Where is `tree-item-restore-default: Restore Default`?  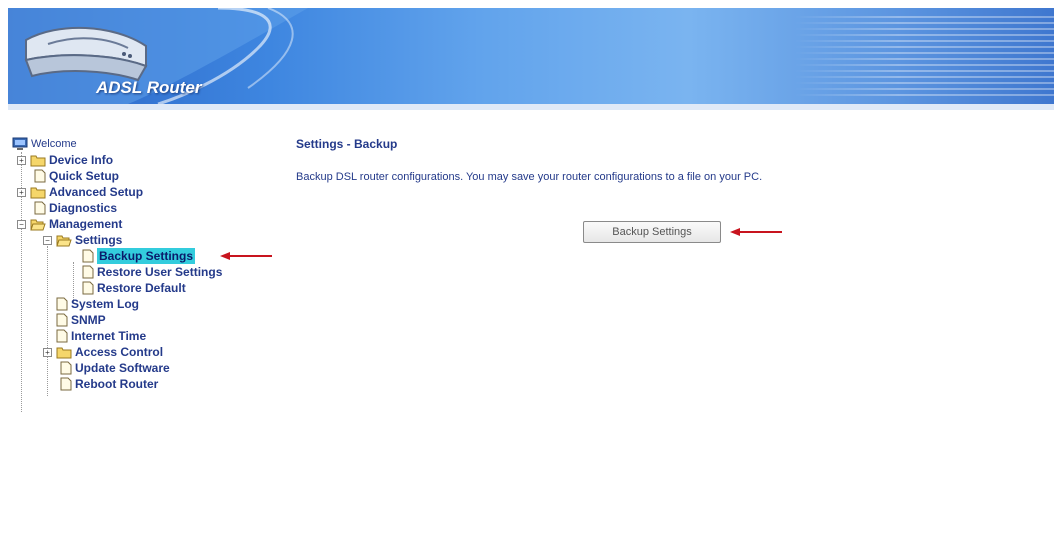 tree-item-restore-default: Restore Default is located at coordinates (134, 288).